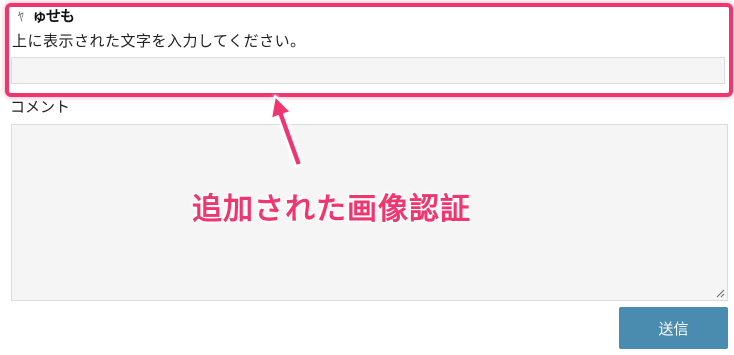 This screenshot has height=355, width=734. Describe the element at coordinates (368, 70) in the screenshot. I see `captcha-input` at that location.